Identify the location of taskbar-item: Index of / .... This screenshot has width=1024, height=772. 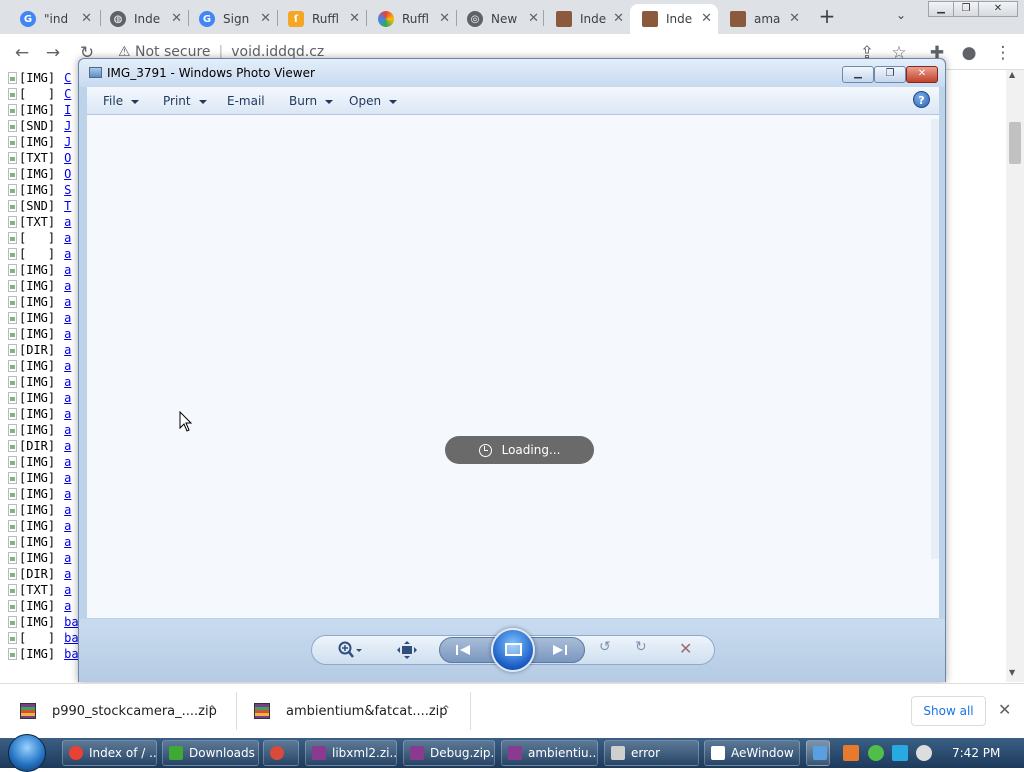
(109, 753).